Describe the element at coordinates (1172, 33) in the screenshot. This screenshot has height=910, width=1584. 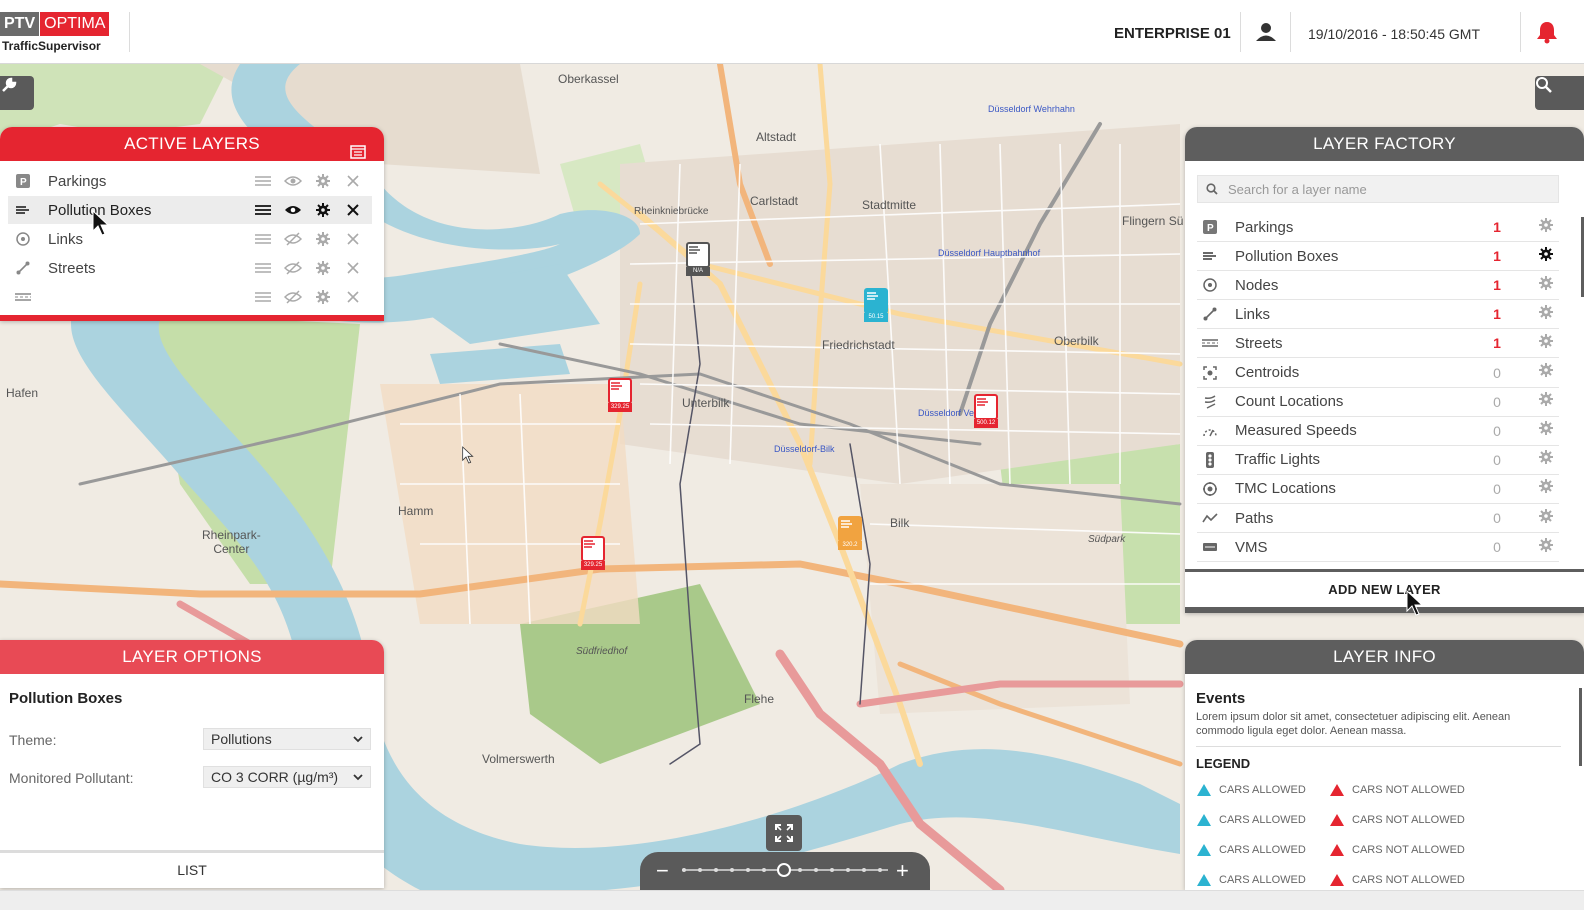
I see `enterprise-name: ENTERPRISE 01` at that location.